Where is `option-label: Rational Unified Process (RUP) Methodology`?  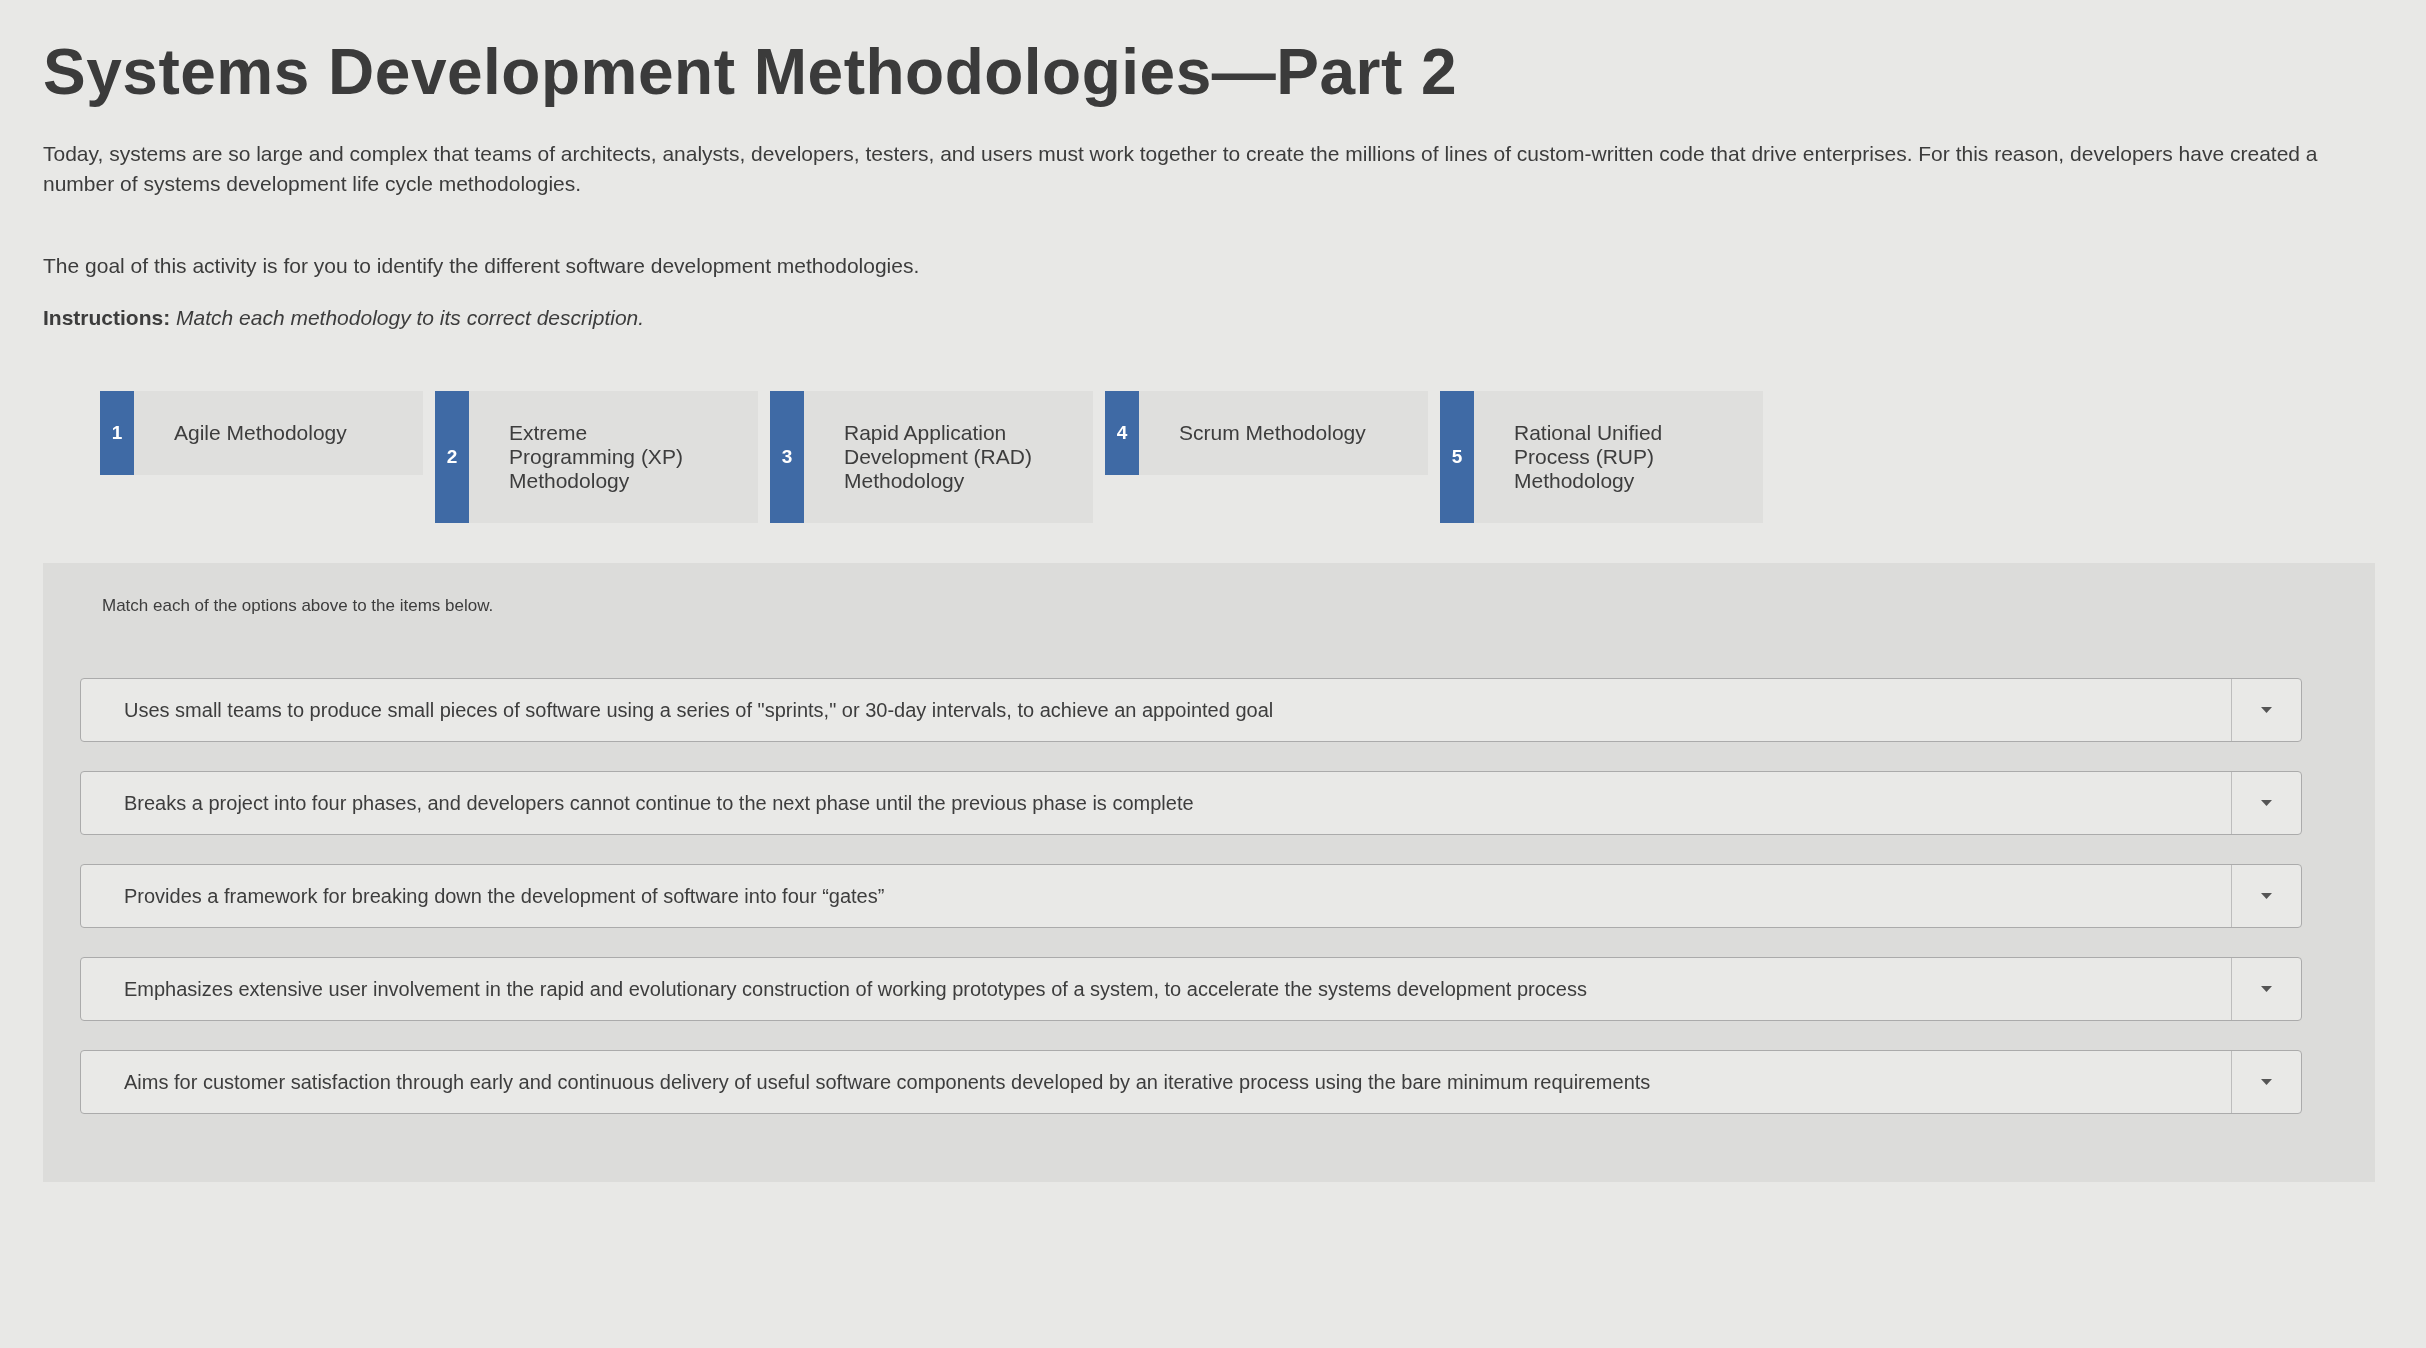
option-label: Rational Unified Process (RUP) Methodology is located at coordinates (1588, 457).